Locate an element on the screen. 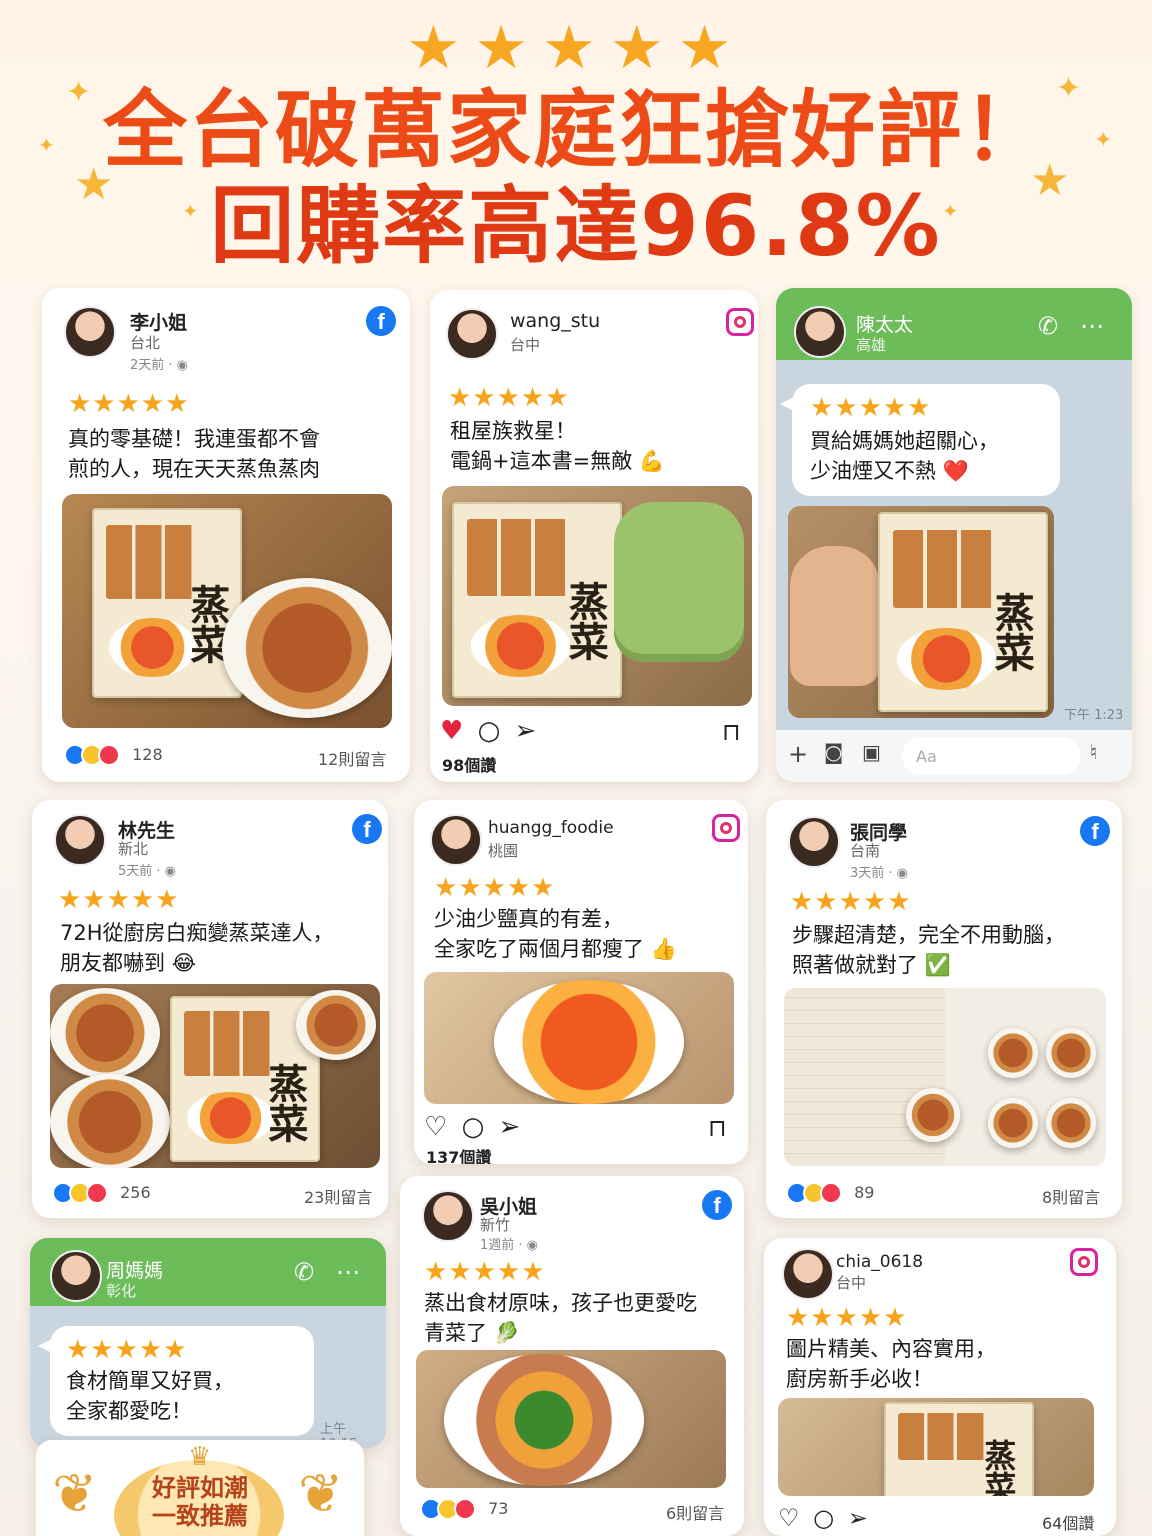  review-text: 食材簡單又好買， 全家都愛吃！ is located at coordinates (150, 1396).